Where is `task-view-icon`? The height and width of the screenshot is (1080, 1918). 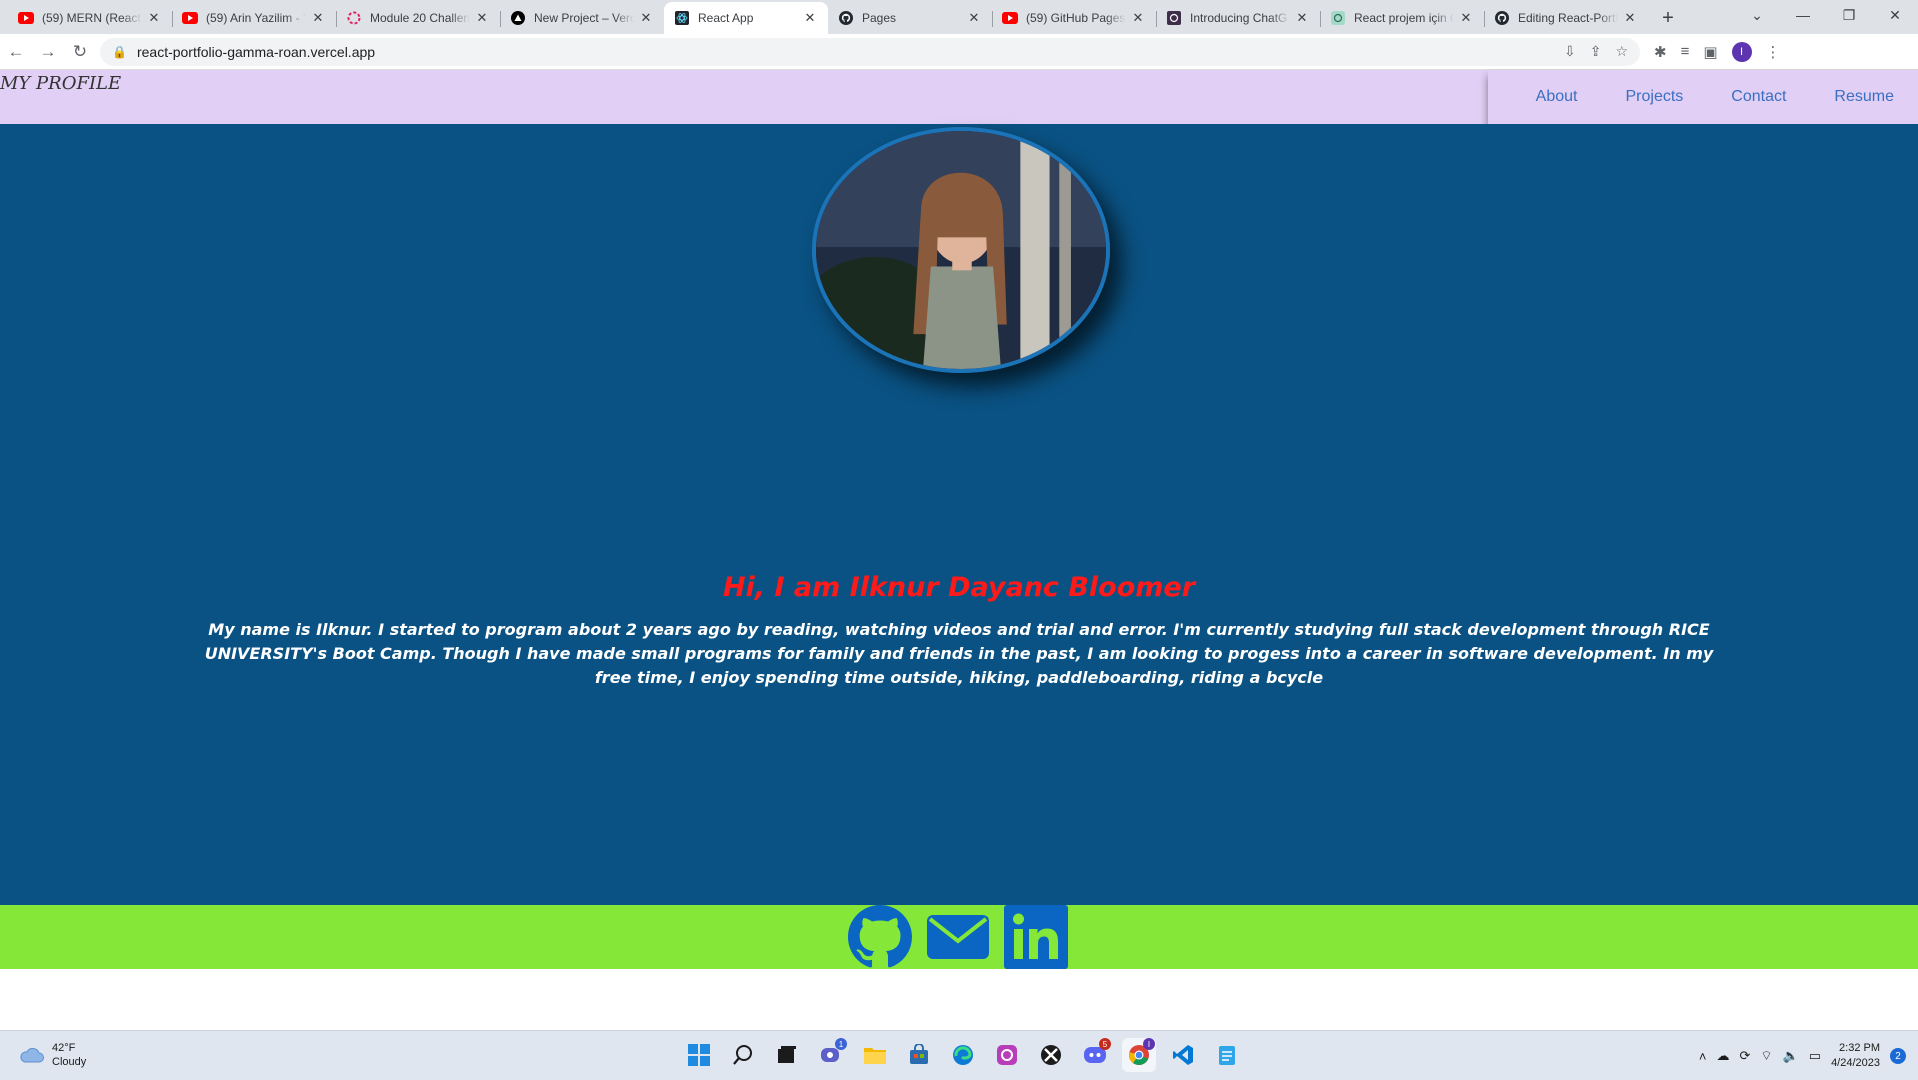
task-view-icon is located at coordinates (787, 1055).